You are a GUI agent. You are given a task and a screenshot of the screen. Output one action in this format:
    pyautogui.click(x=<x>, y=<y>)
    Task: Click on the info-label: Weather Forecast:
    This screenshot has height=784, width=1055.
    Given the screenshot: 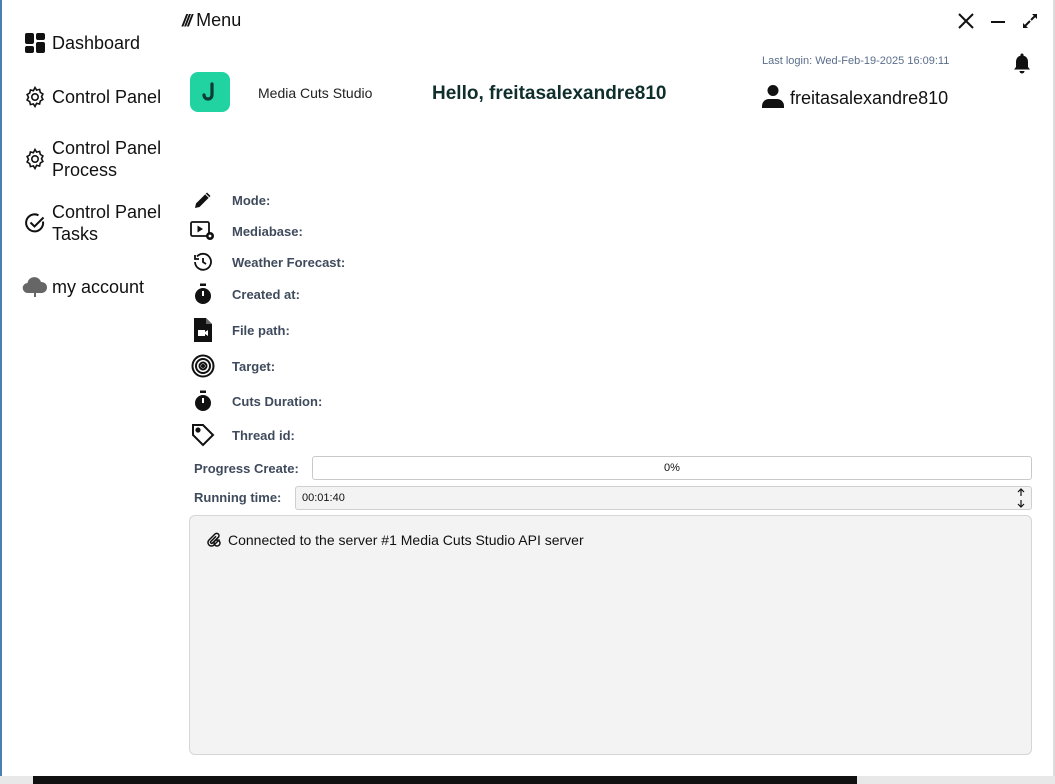 What is the action you would take?
    pyautogui.click(x=289, y=262)
    